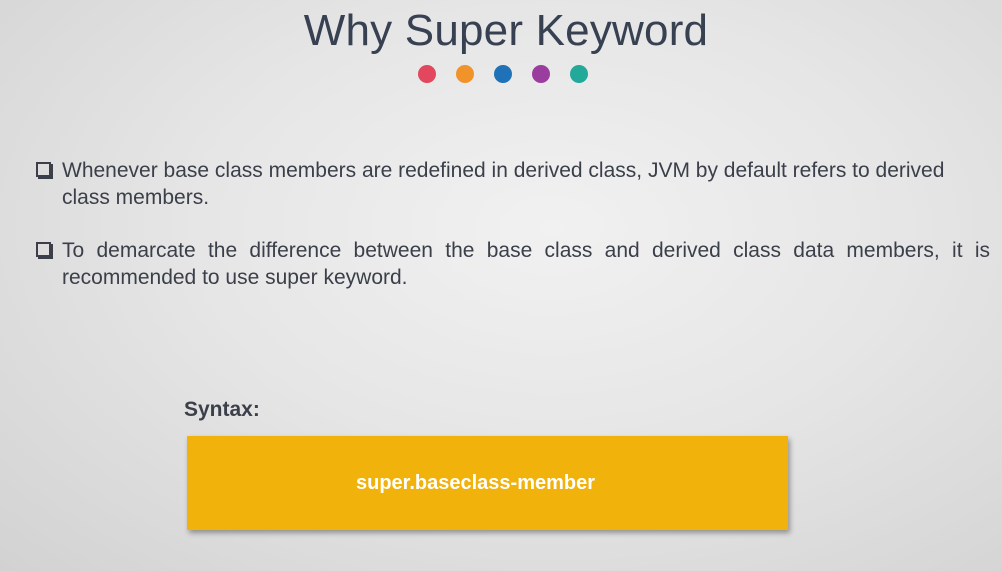  Describe the element at coordinates (222, 409) in the screenshot. I see `syntax-label: Syntax:` at that location.